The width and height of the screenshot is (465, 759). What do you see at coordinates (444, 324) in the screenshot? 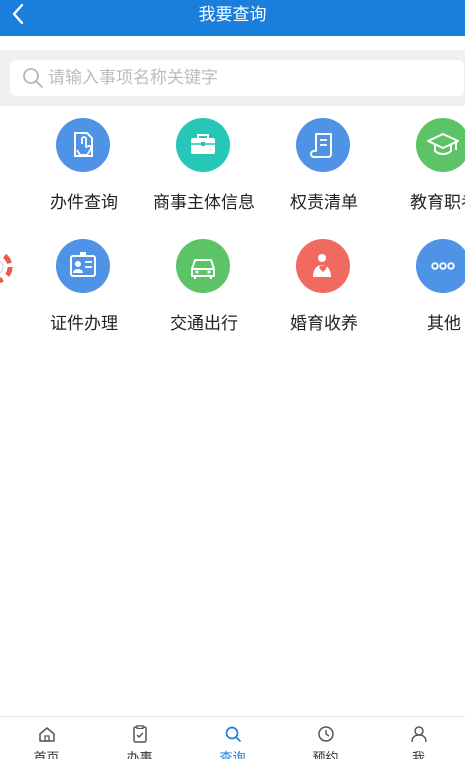
I see `grid-item-label: 其他` at bounding box center [444, 324].